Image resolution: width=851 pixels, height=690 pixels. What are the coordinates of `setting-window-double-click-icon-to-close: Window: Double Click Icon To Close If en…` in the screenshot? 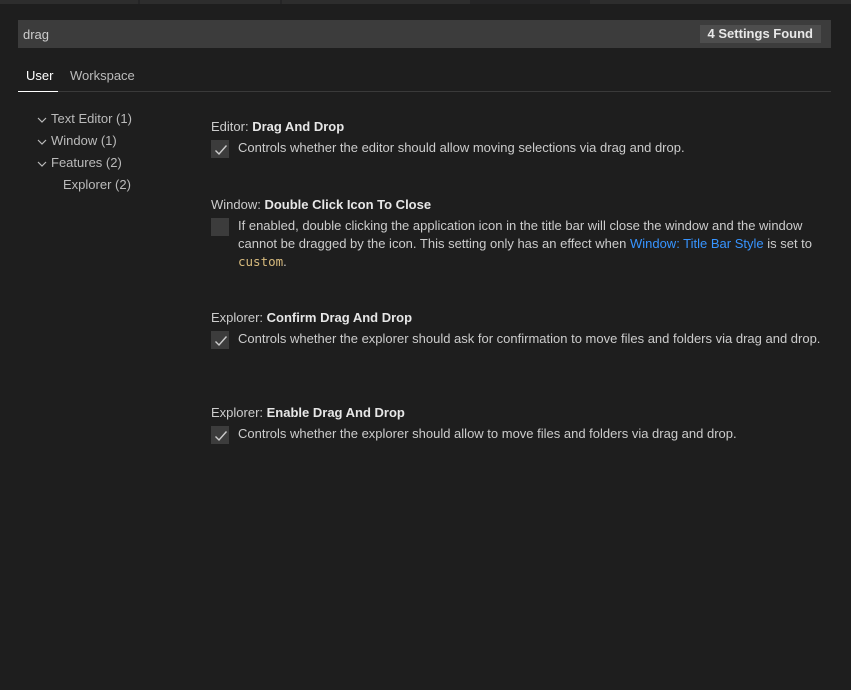 It's located at (518, 233).